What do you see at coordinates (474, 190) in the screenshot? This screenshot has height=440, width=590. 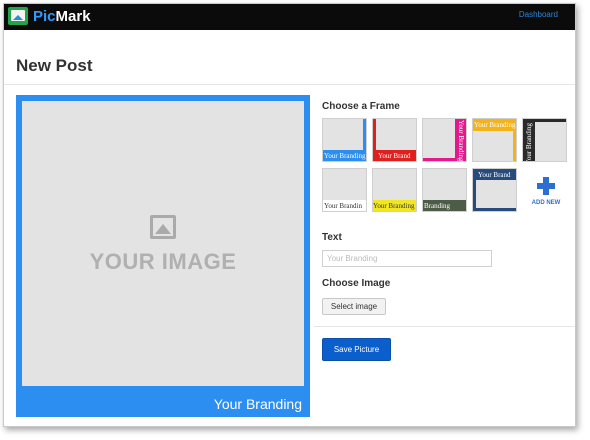 I see `frame-bar-side` at bounding box center [474, 190].